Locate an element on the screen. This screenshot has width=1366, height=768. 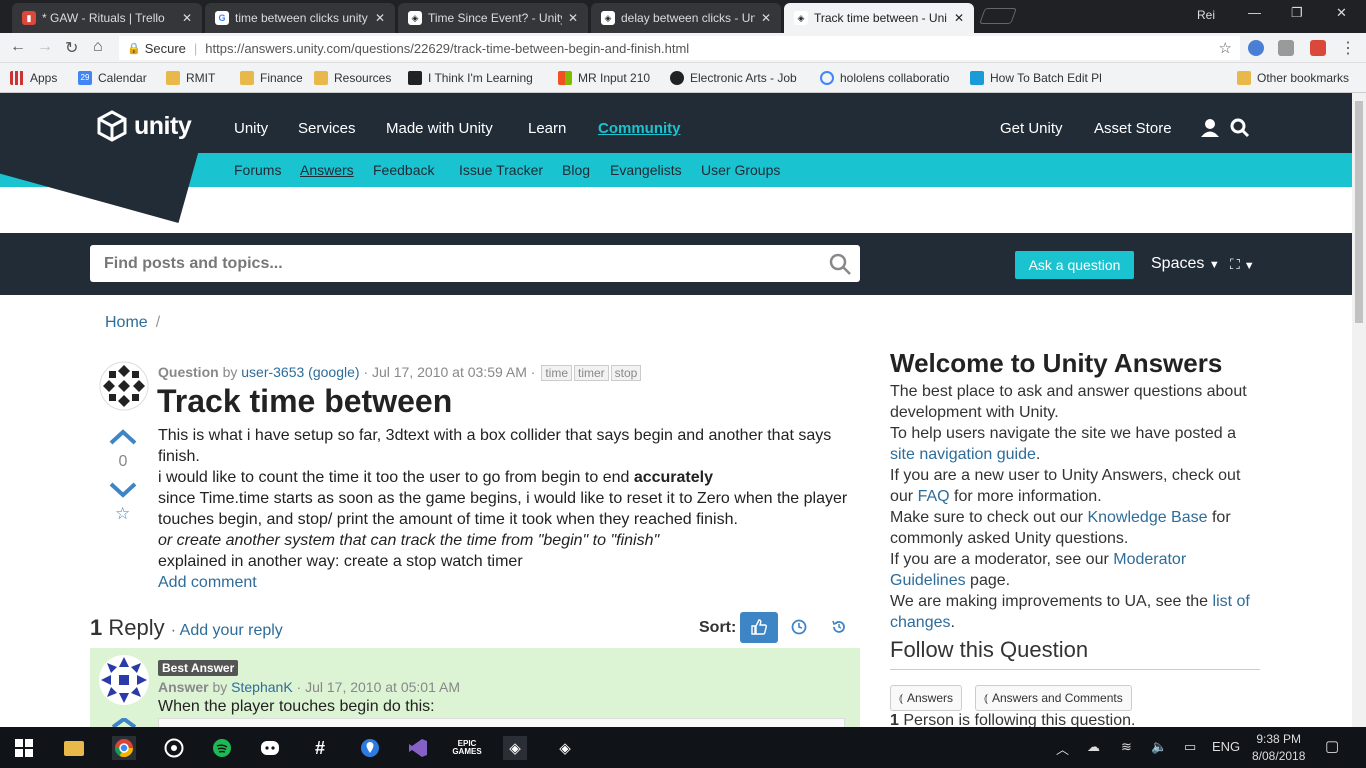
new-tab-button is located at coordinates (998, 16).